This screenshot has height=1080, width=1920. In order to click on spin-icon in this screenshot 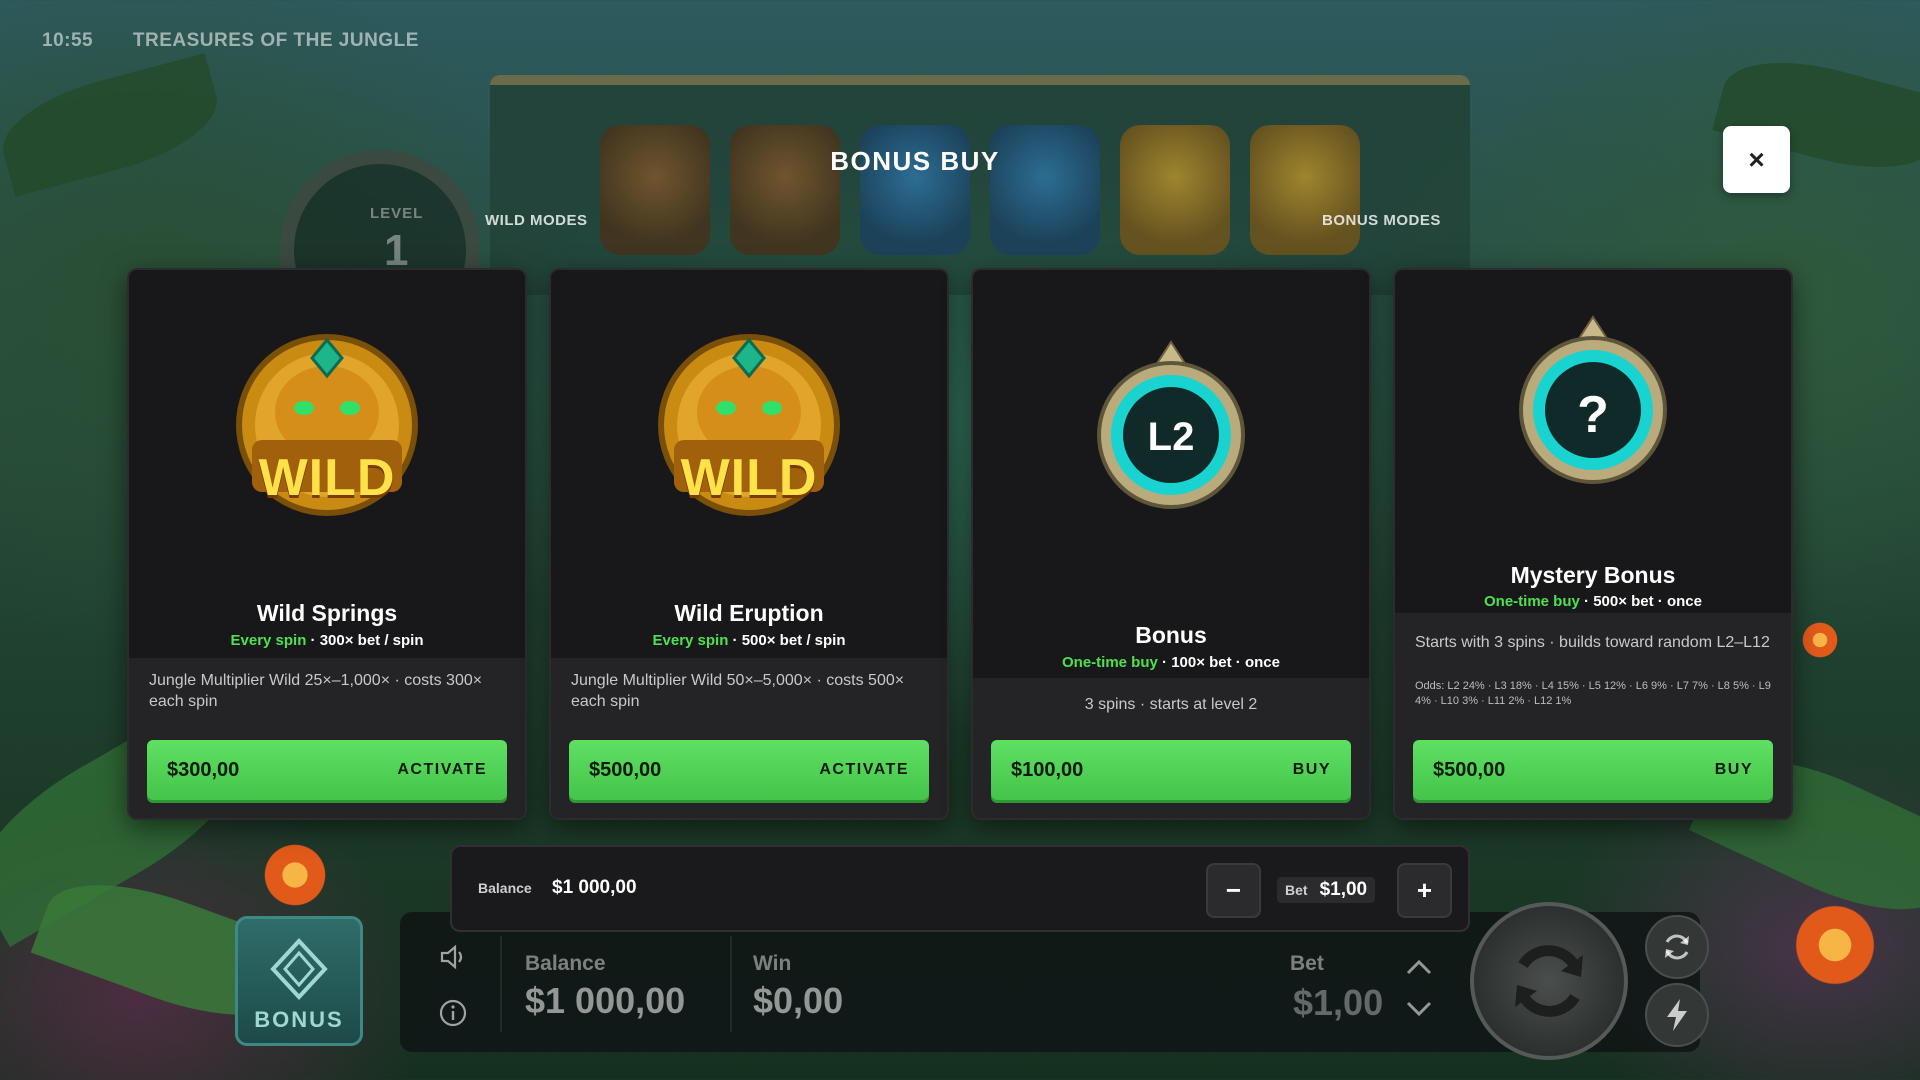, I will do `click(1549, 981)`.